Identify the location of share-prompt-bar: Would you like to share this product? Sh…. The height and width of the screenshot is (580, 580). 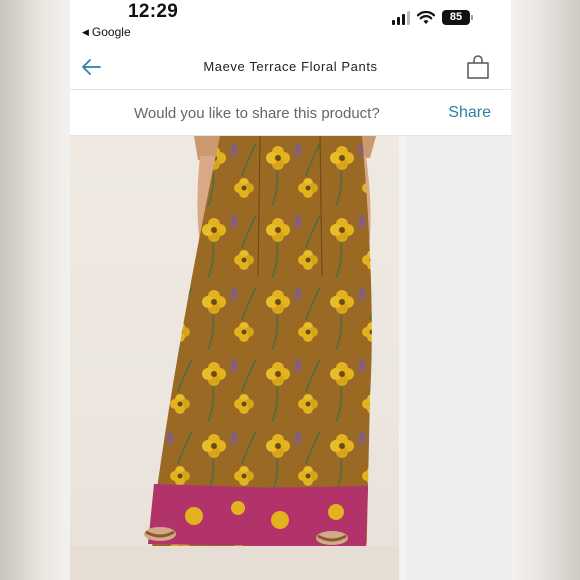
(290, 113).